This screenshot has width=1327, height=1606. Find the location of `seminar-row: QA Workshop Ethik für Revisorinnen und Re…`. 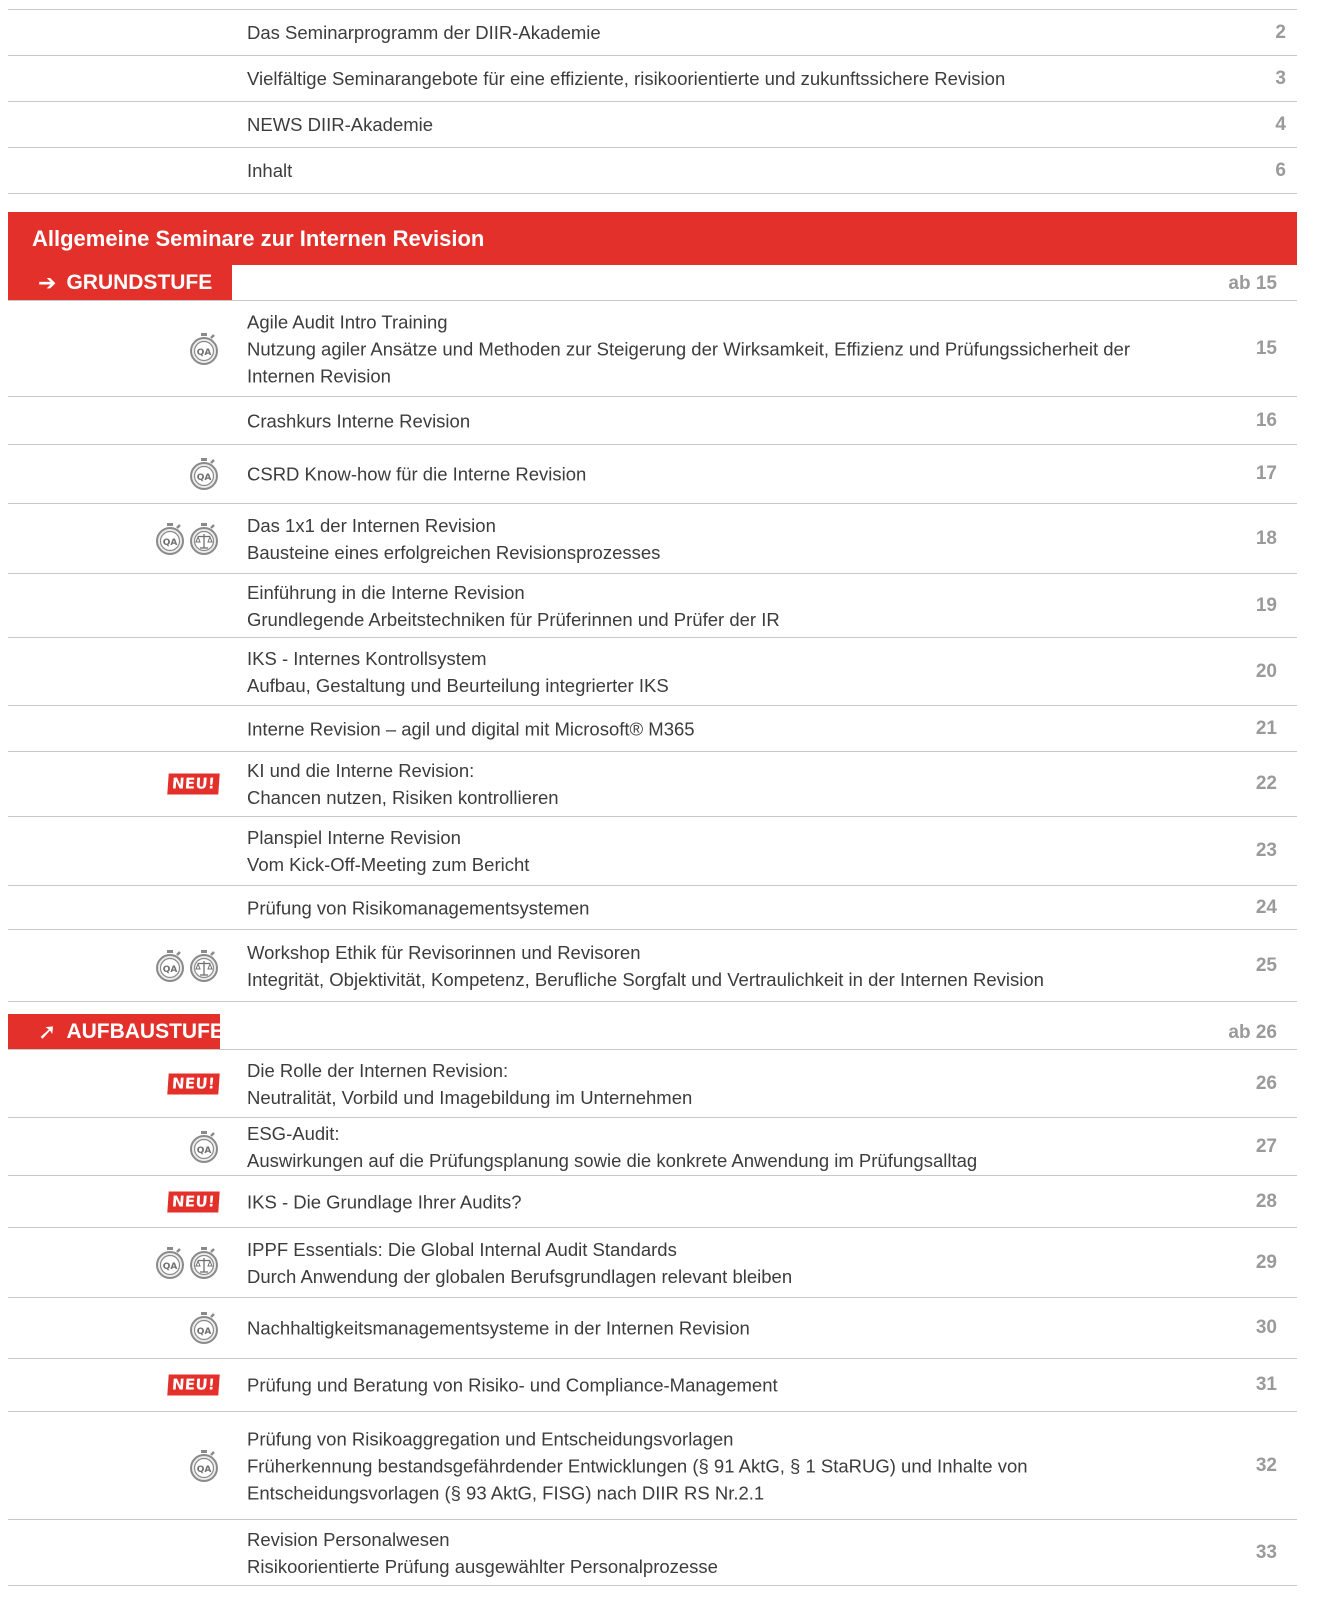

seminar-row: QA Workshop Ethik für Revisorinnen und Re… is located at coordinates (652, 966).